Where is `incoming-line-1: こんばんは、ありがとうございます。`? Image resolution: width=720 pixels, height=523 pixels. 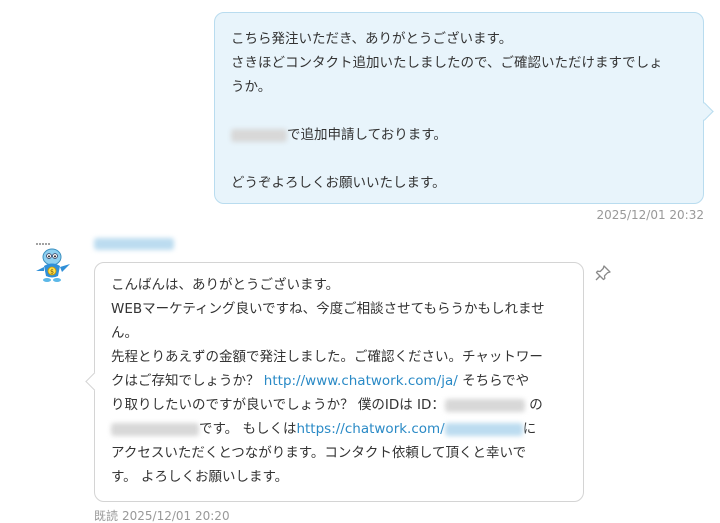
incoming-line-1: こんばんは、ありがとうございます。 is located at coordinates (225, 285).